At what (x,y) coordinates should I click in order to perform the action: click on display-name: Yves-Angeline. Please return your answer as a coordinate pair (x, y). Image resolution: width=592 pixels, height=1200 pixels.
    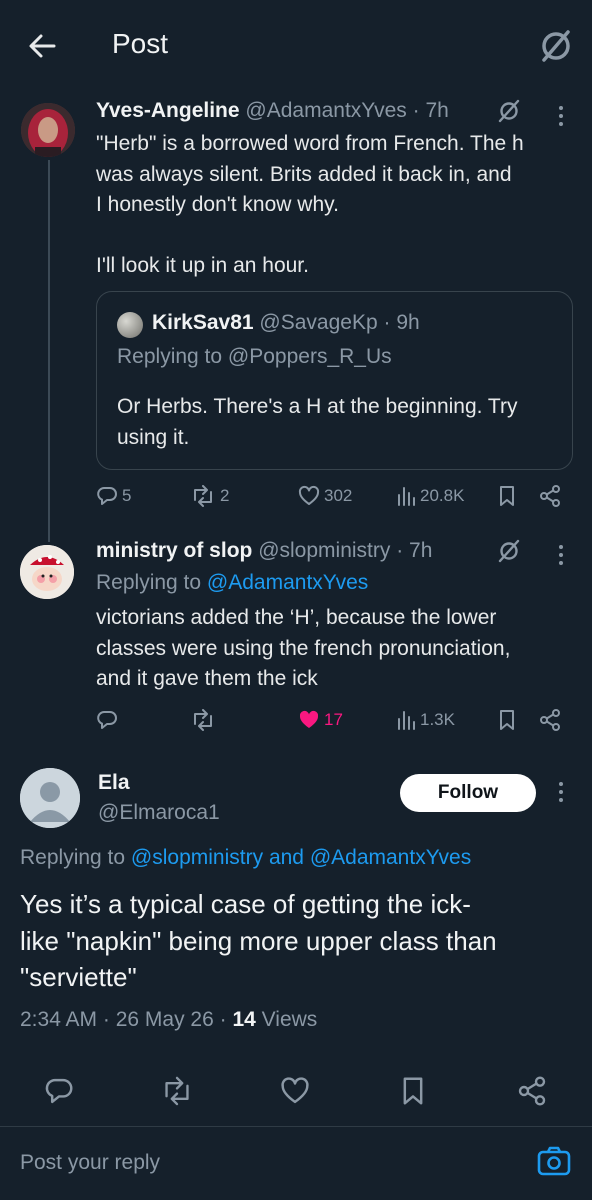
    Looking at the image, I should click on (168, 110).